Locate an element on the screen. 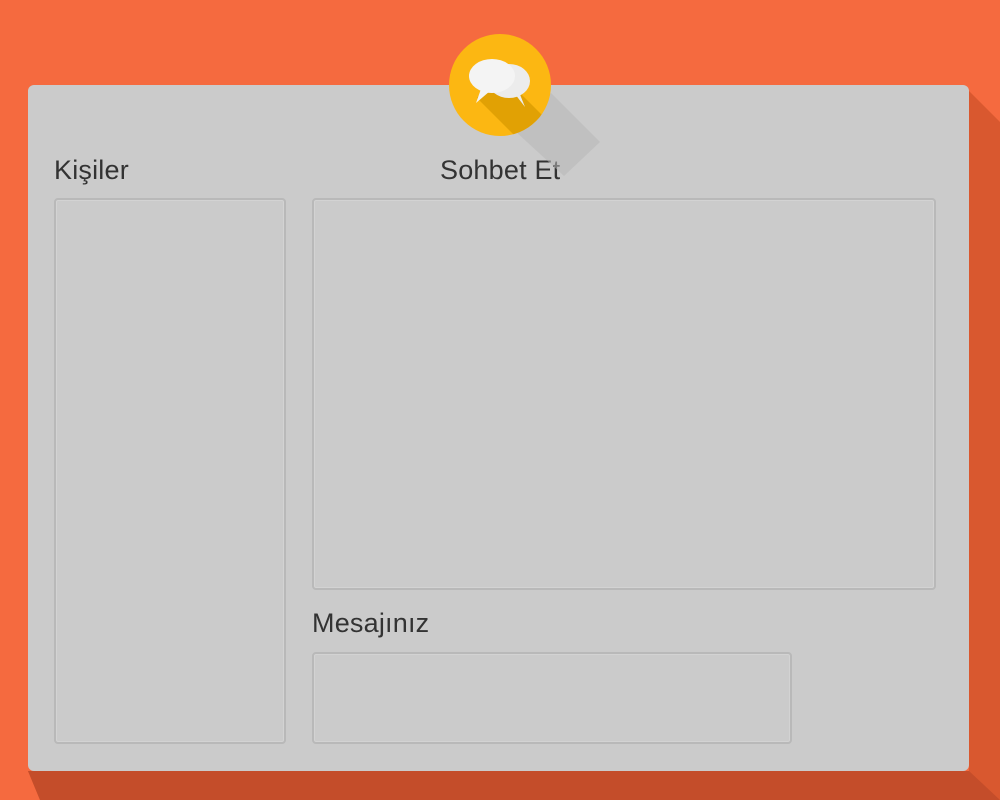  chat-bubbles-icon is located at coordinates (500, 85).